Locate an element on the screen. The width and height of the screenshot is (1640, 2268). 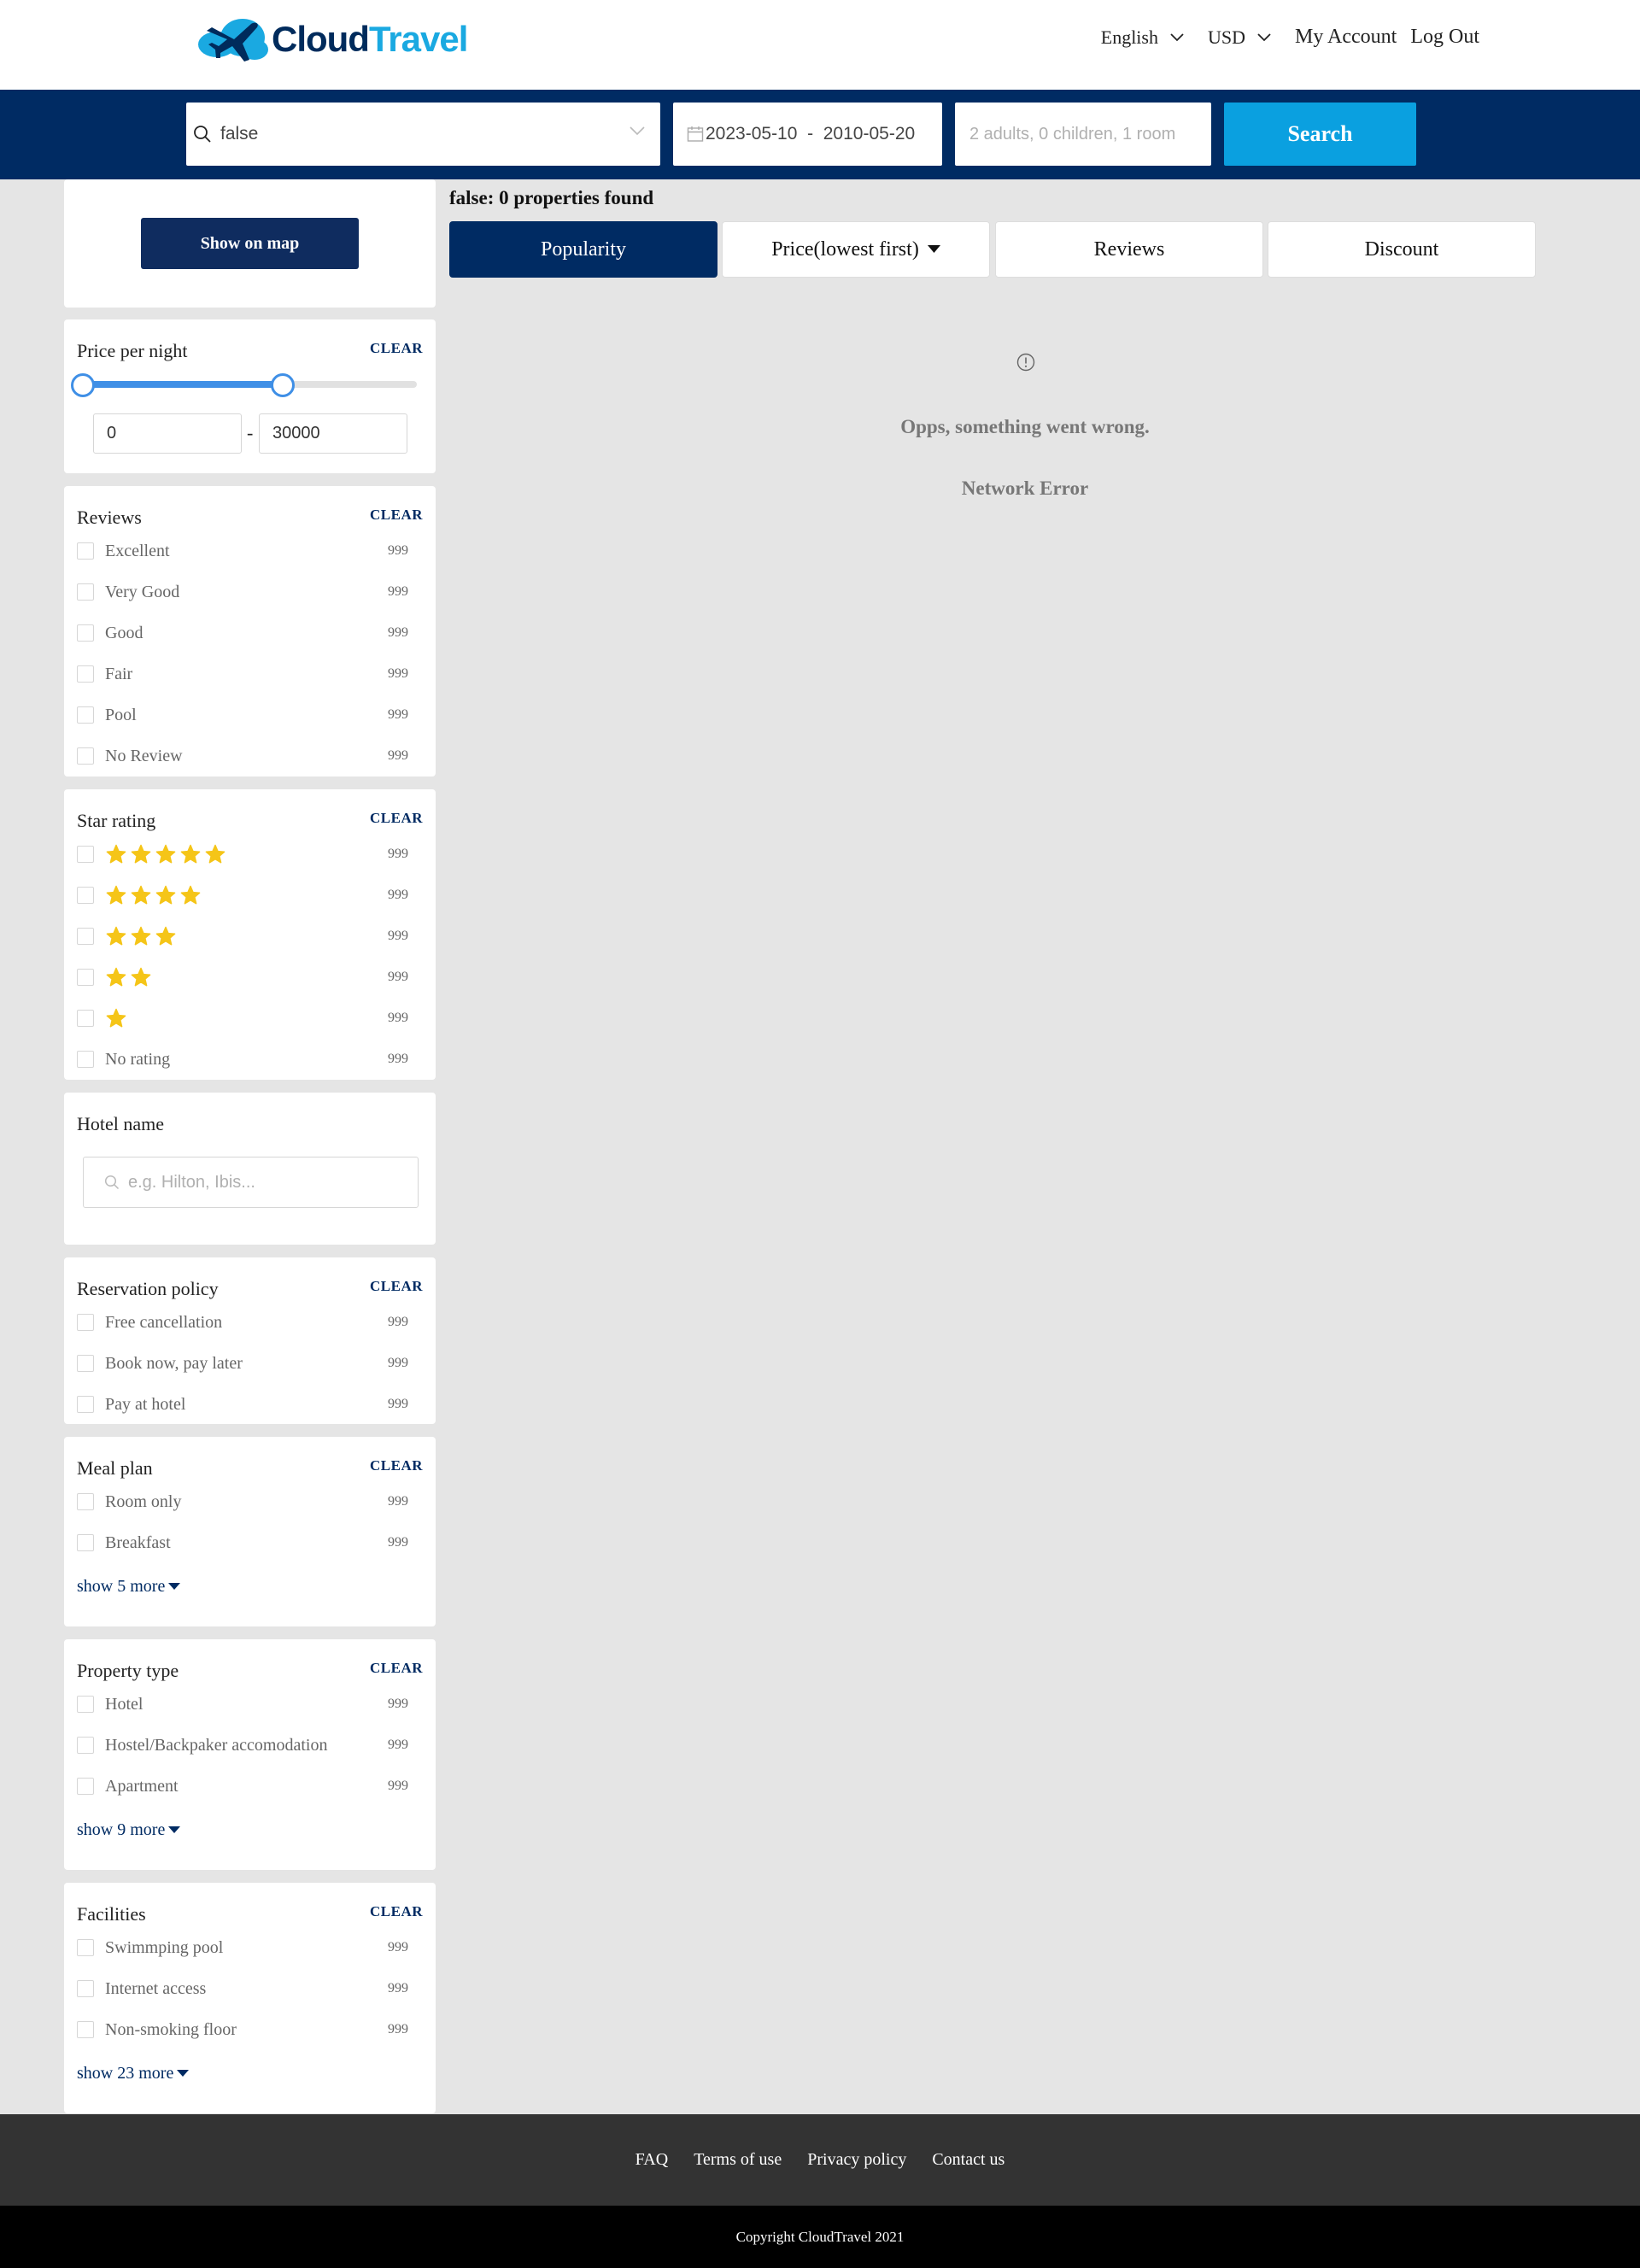
sort-tab-reviews: Reviews is located at coordinates (1129, 249).